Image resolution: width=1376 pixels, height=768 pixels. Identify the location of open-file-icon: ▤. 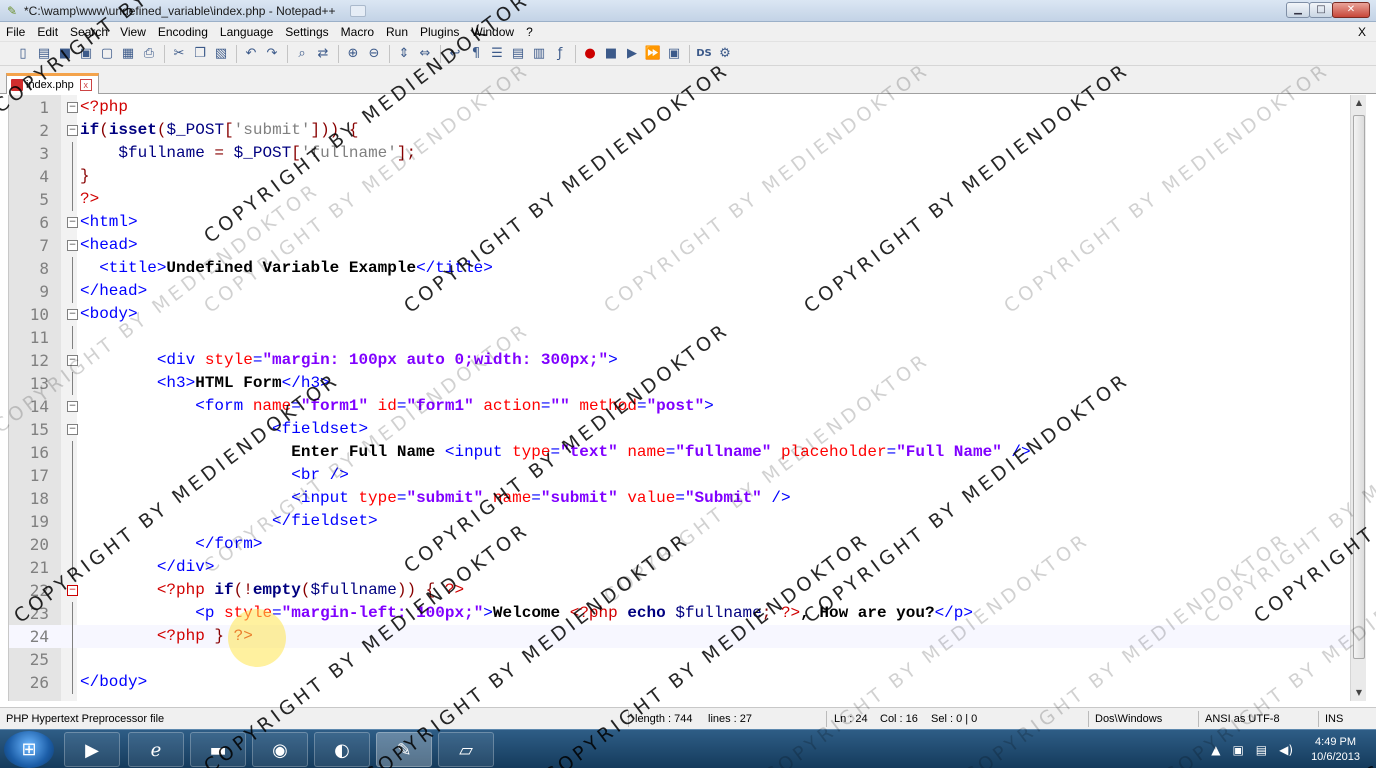
(44, 54).